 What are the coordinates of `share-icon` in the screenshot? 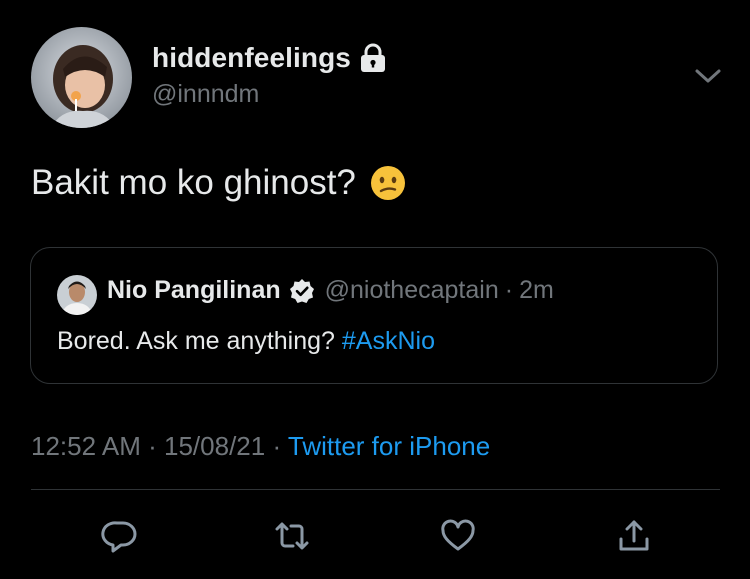 It's located at (634, 535).